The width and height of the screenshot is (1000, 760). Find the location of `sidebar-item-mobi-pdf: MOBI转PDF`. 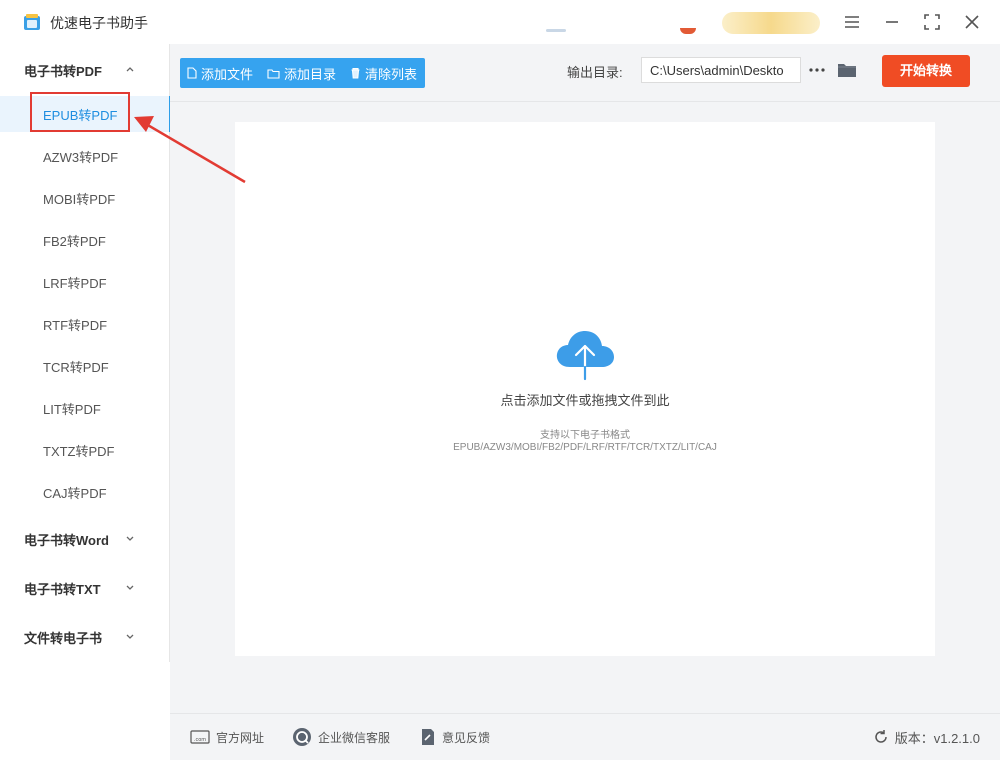

sidebar-item-mobi-pdf: MOBI转PDF is located at coordinates (85, 198).